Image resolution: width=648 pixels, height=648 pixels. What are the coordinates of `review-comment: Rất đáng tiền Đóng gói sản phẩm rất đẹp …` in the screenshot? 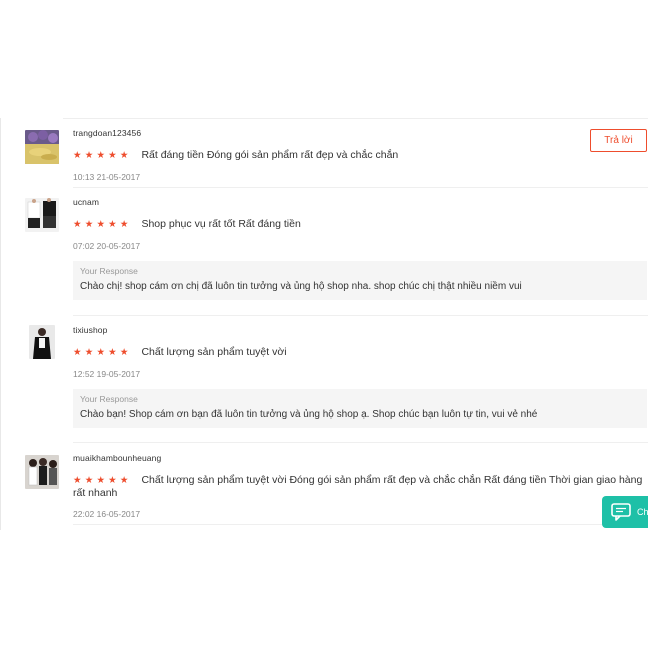 It's located at (270, 155).